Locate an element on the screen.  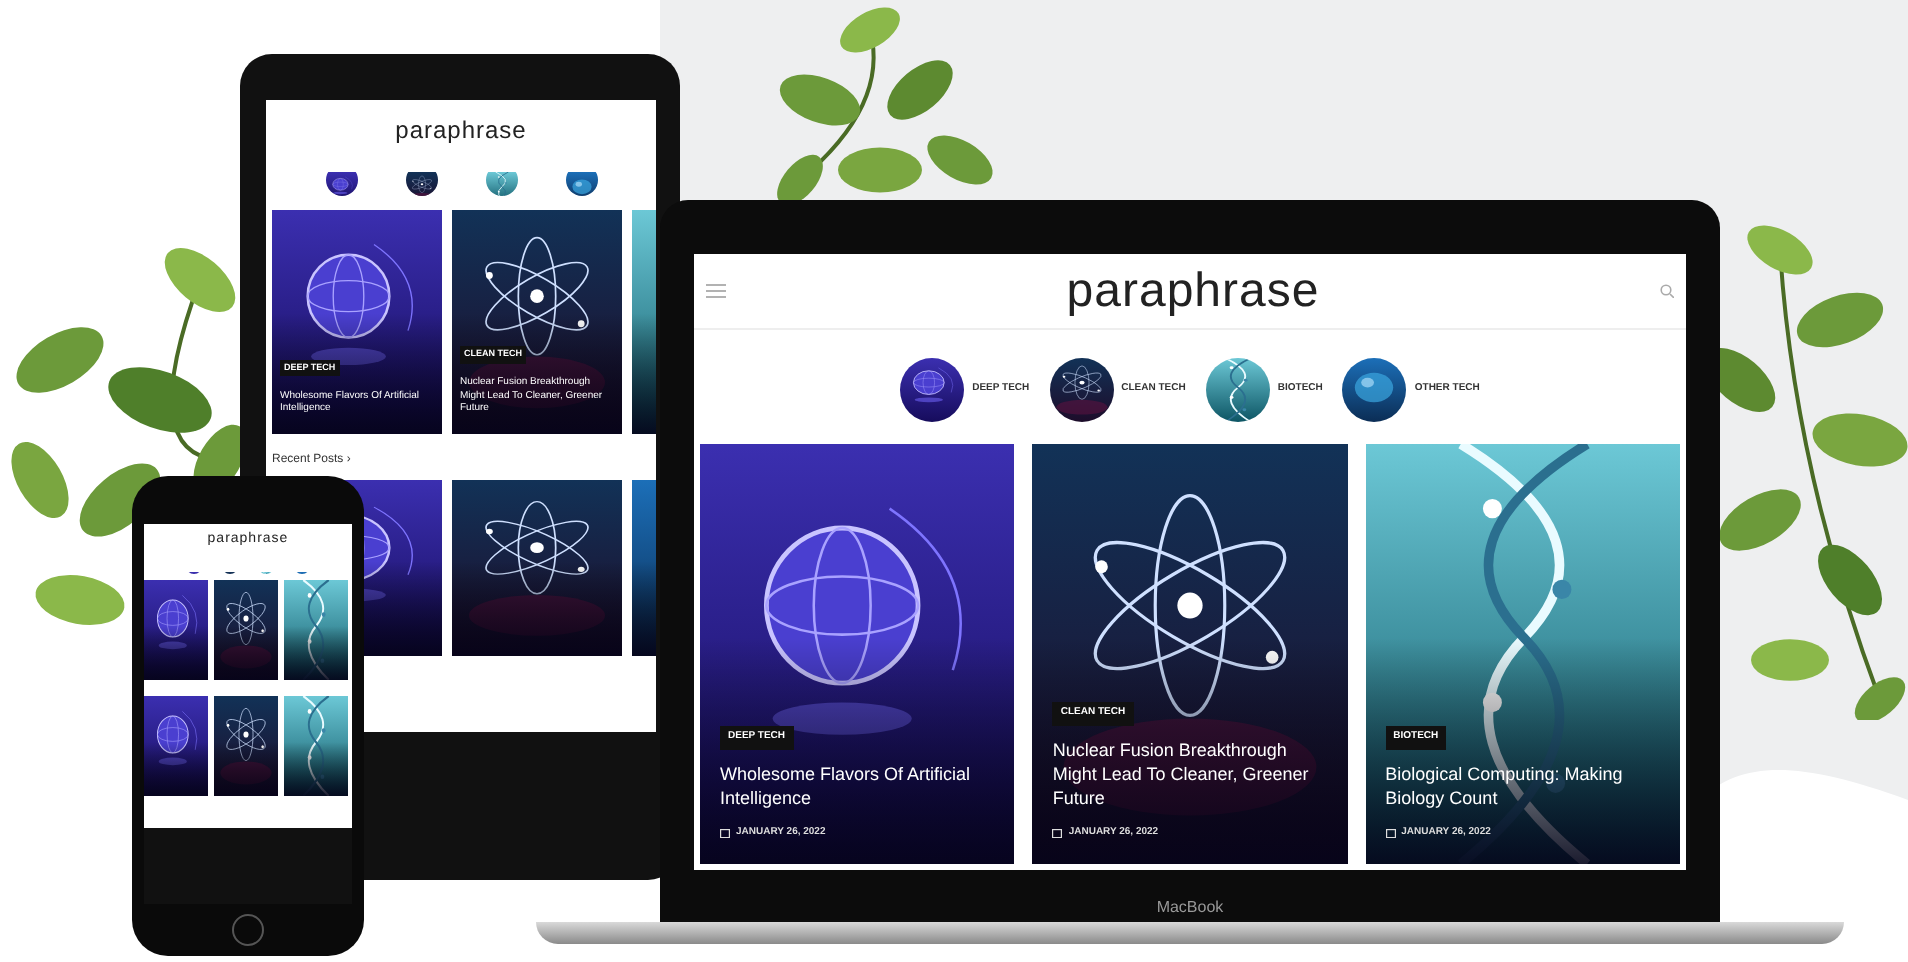
menu-icon is located at coordinates (716, 291).